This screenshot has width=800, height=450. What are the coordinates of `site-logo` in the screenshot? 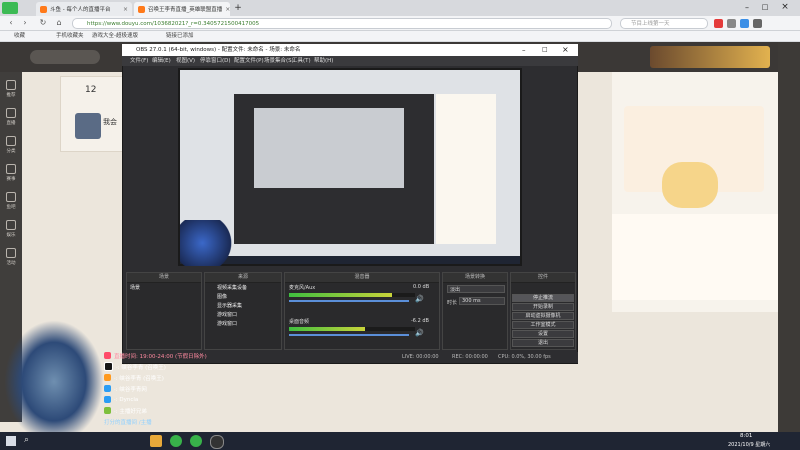 It's located at (65, 57).